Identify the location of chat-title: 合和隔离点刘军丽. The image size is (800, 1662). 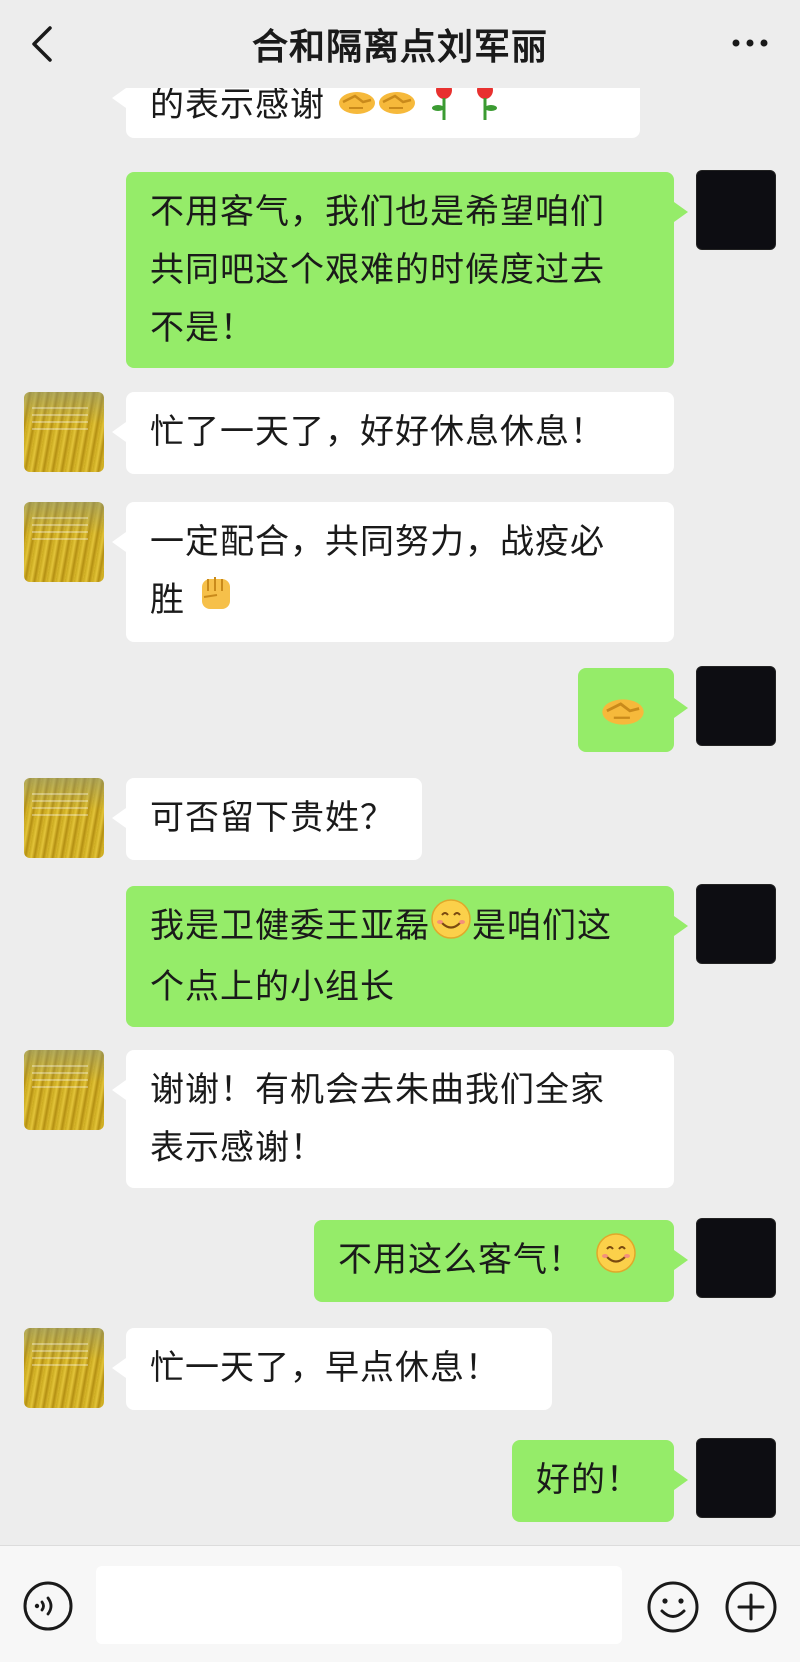
(399, 47).